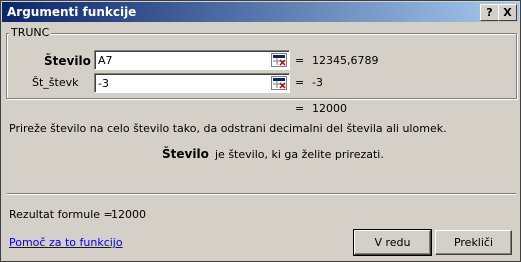  What do you see at coordinates (61, 214) in the screenshot?
I see `formula-result-label: Rezultat formule =` at bounding box center [61, 214].